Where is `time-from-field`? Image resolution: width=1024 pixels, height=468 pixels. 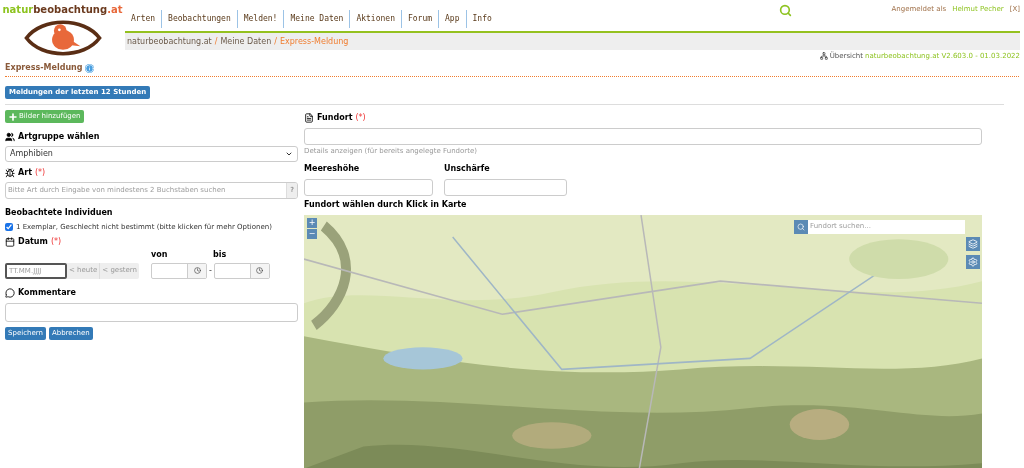 time-from-field is located at coordinates (179, 270).